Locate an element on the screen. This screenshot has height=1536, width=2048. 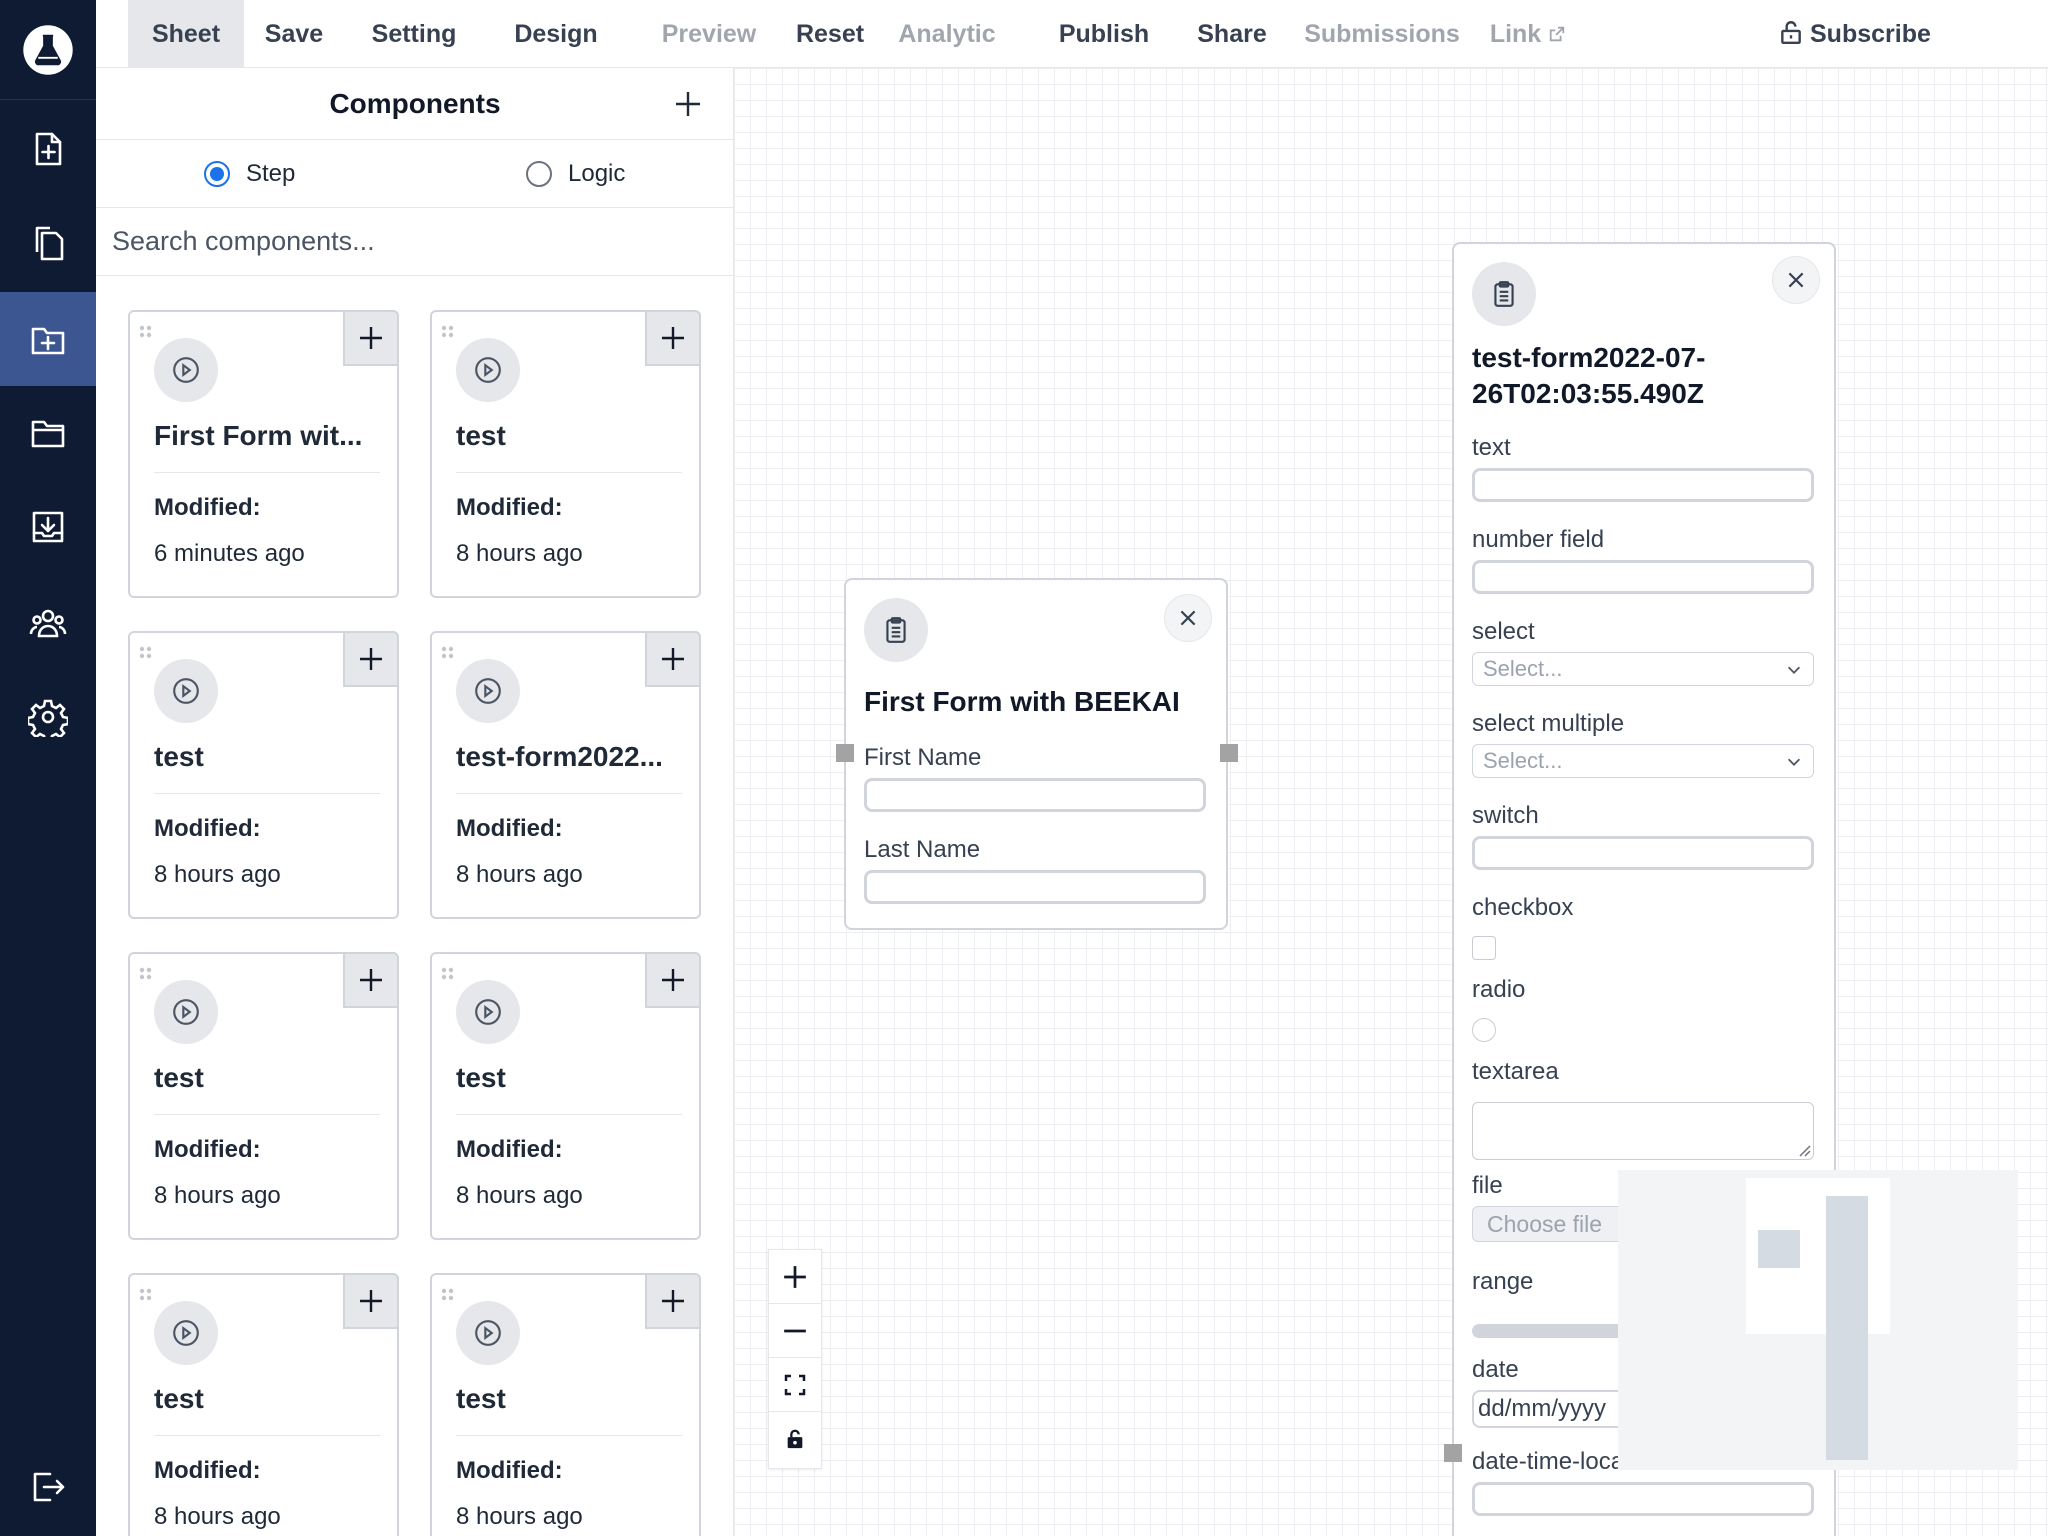
date-placeholder: dd/mm/yyyy is located at coordinates (1542, 1408).